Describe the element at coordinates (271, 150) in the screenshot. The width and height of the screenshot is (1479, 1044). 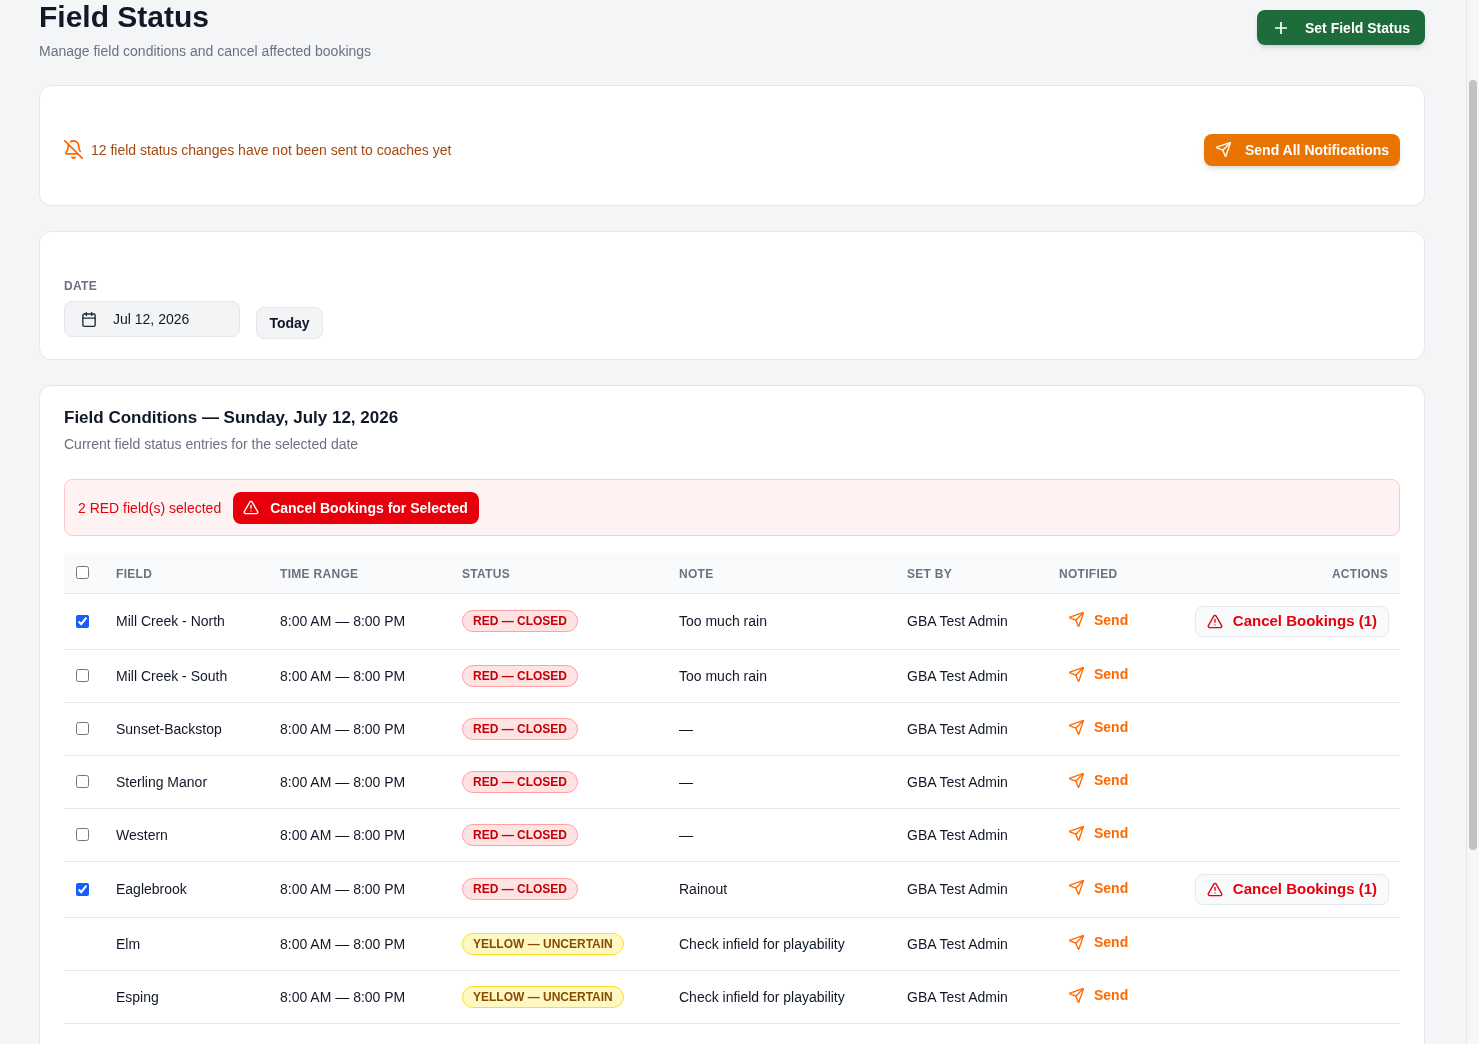
I see `notification-message: 12 field status changes have not been sent to coaches yet` at that location.